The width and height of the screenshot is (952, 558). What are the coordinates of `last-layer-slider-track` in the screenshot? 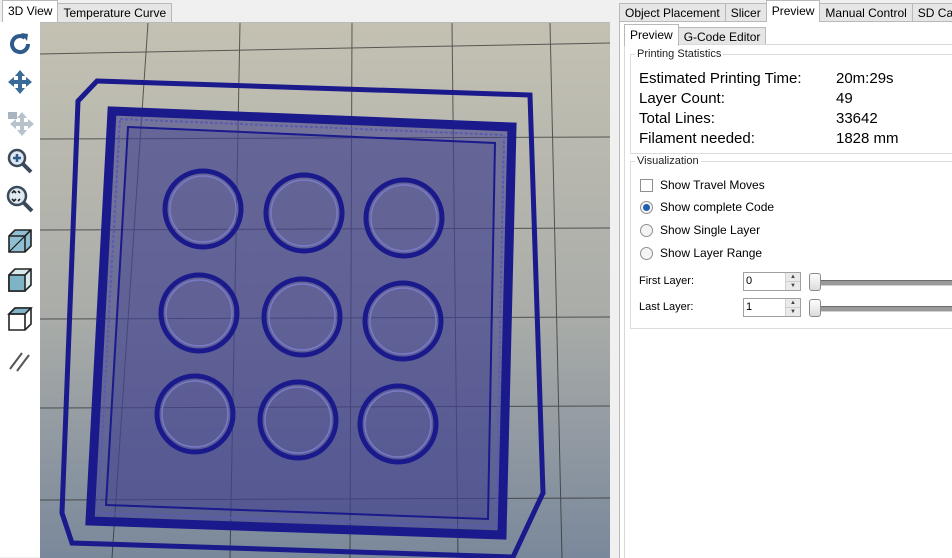 It's located at (884, 309).